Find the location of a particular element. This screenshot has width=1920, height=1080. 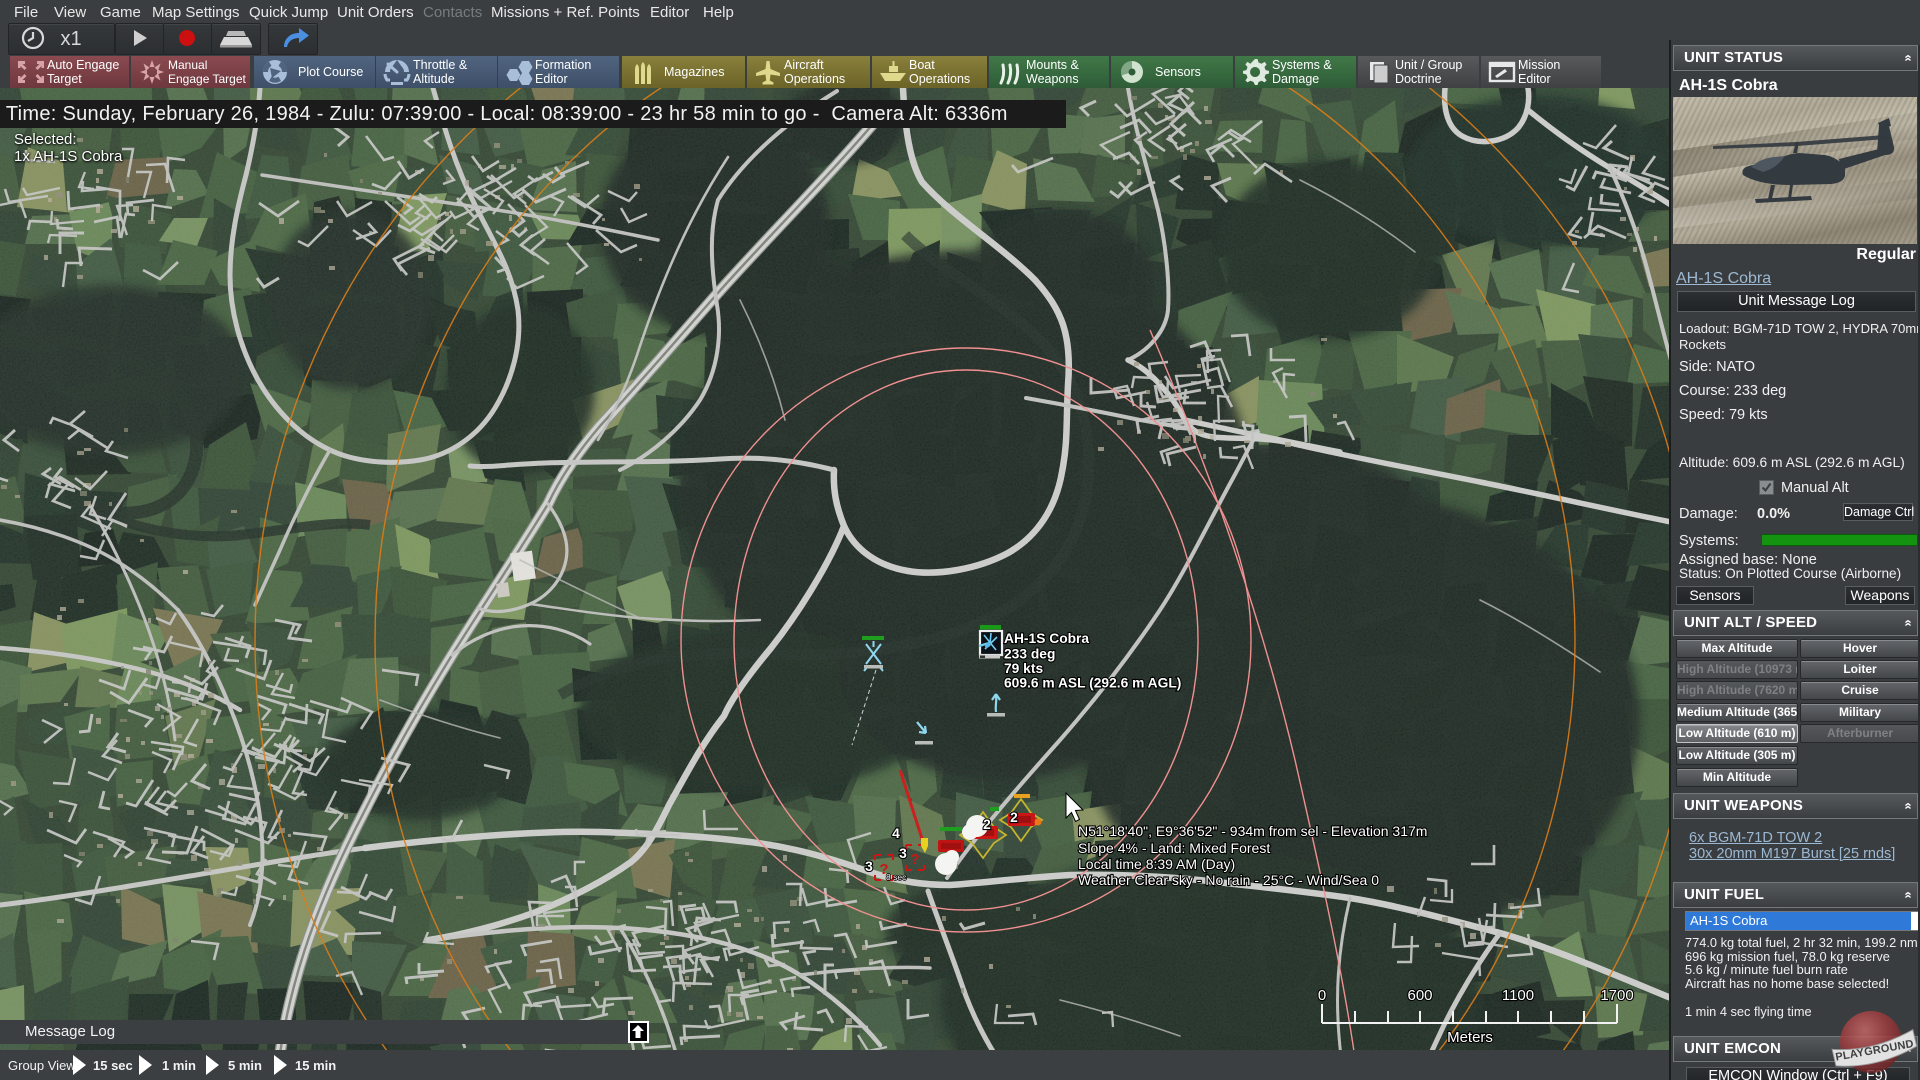

svg-text: 233 deg is located at coordinates (1029, 654).